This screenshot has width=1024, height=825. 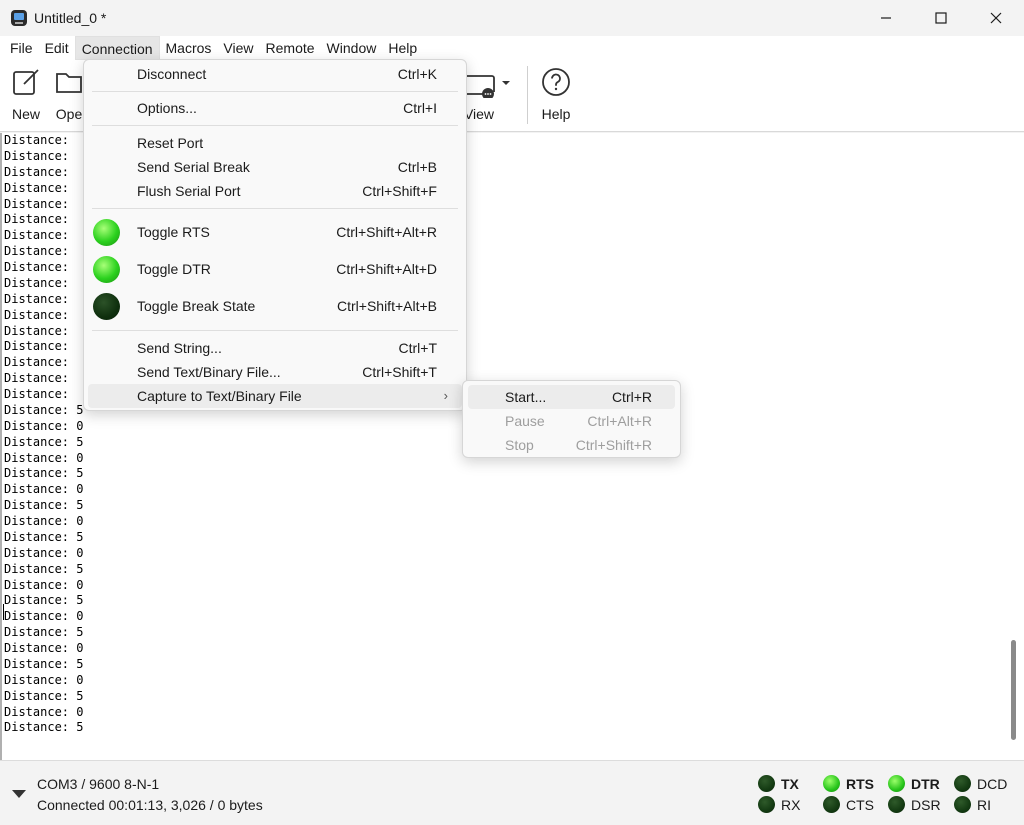 What do you see at coordinates (1013, 690) in the screenshot?
I see `scrollbar-thumb` at bounding box center [1013, 690].